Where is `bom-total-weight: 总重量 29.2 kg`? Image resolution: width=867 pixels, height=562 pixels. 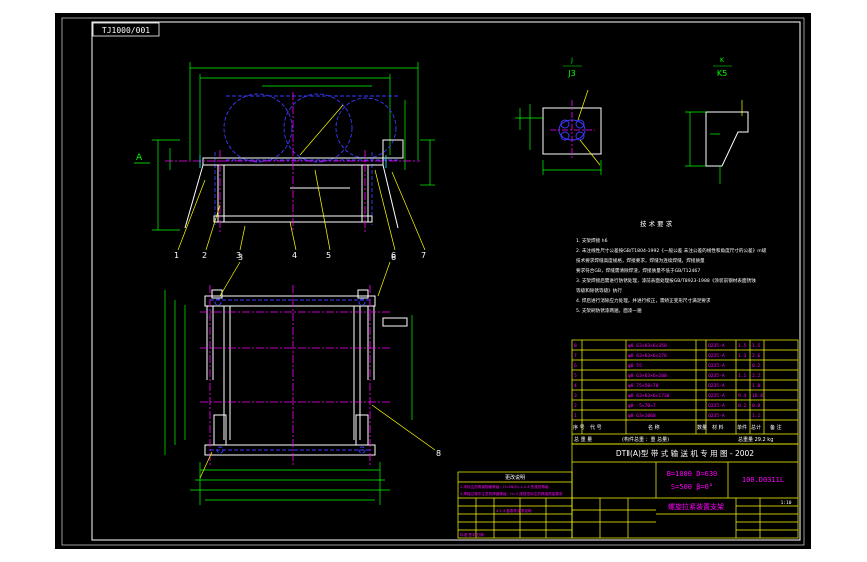 bom-total-weight: 总重量 29.2 kg is located at coordinates (755, 439).